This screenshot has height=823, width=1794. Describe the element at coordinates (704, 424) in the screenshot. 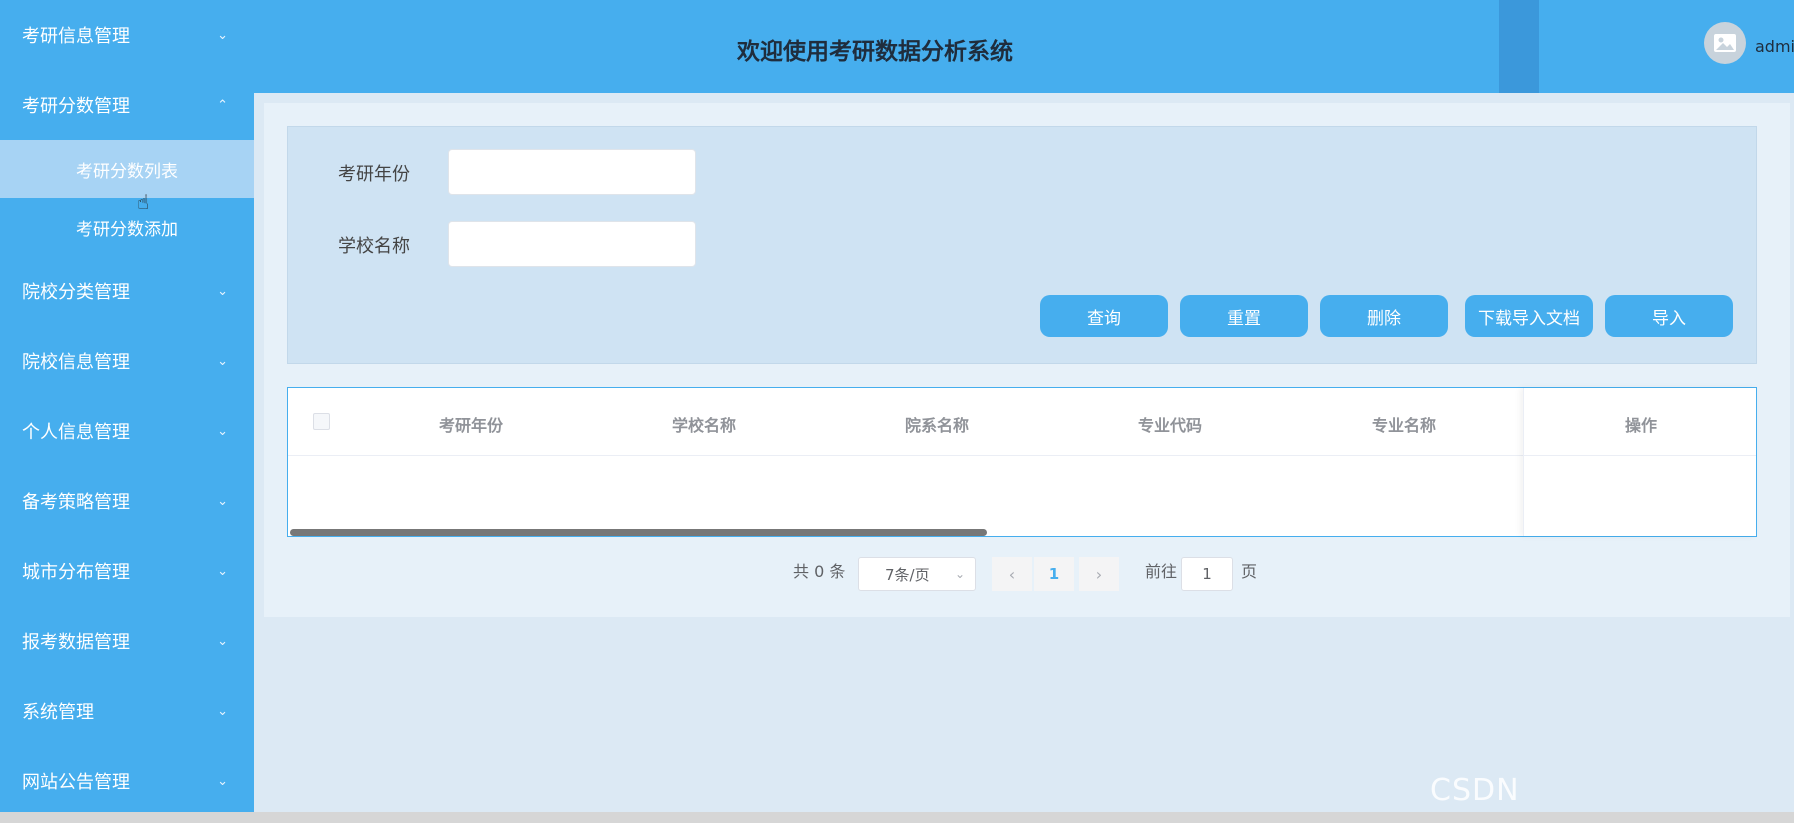

I see `column-header-school: 学校名称` at that location.